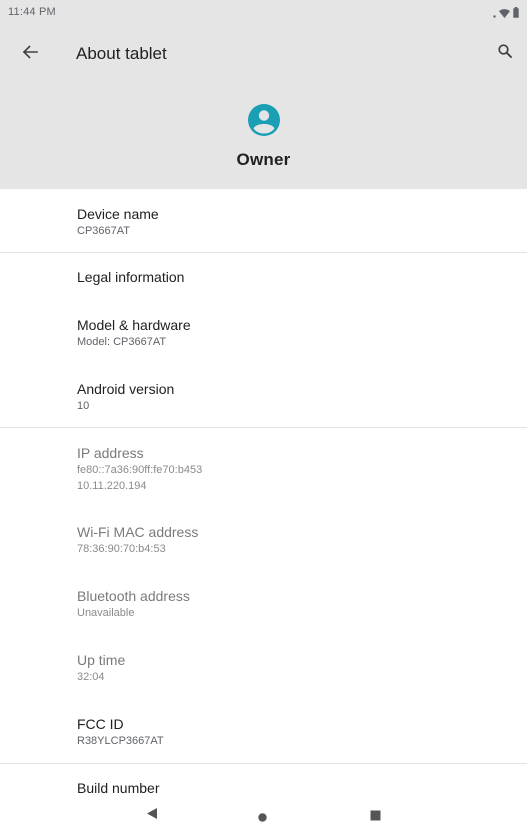 This screenshot has width=527, height=825. I want to click on dot-icon, so click(494, 14).